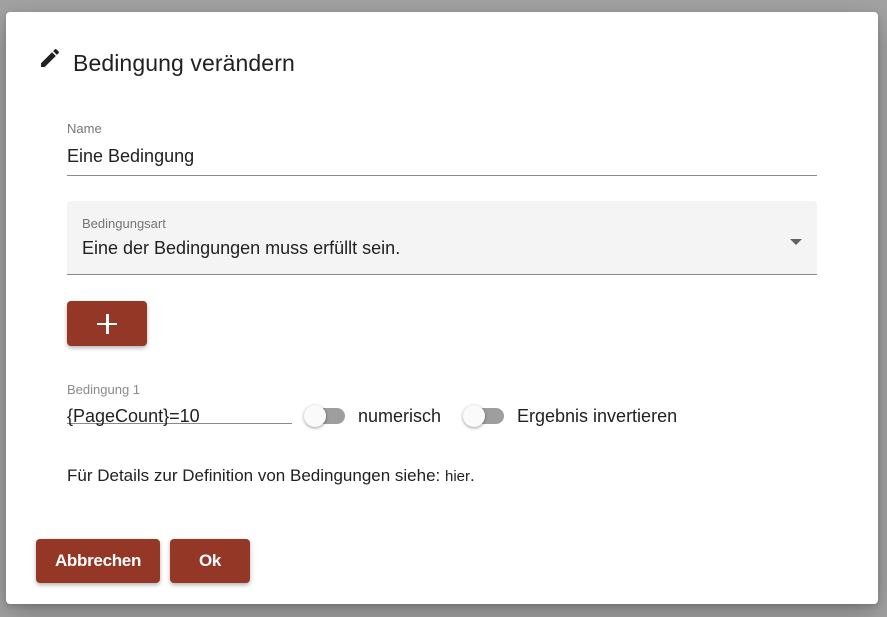 The width and height of the screenshot is (887, 617). I want to click on name-field: Name Eine Bedingung, so click(442, 144).